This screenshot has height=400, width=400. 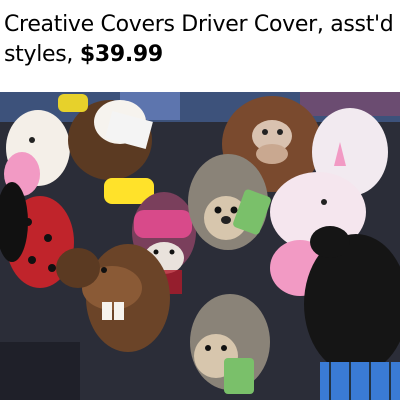 I want to click on price-label: $39.99, so click(x=121, y=54).